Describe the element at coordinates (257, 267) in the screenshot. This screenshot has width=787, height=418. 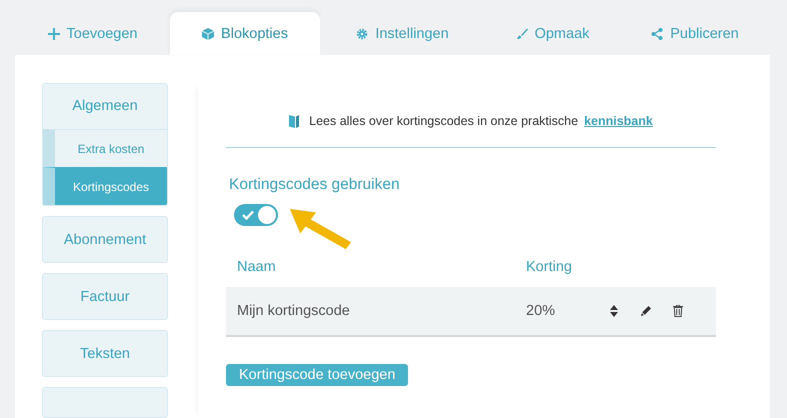
I see `column-header: Naam` at that location.